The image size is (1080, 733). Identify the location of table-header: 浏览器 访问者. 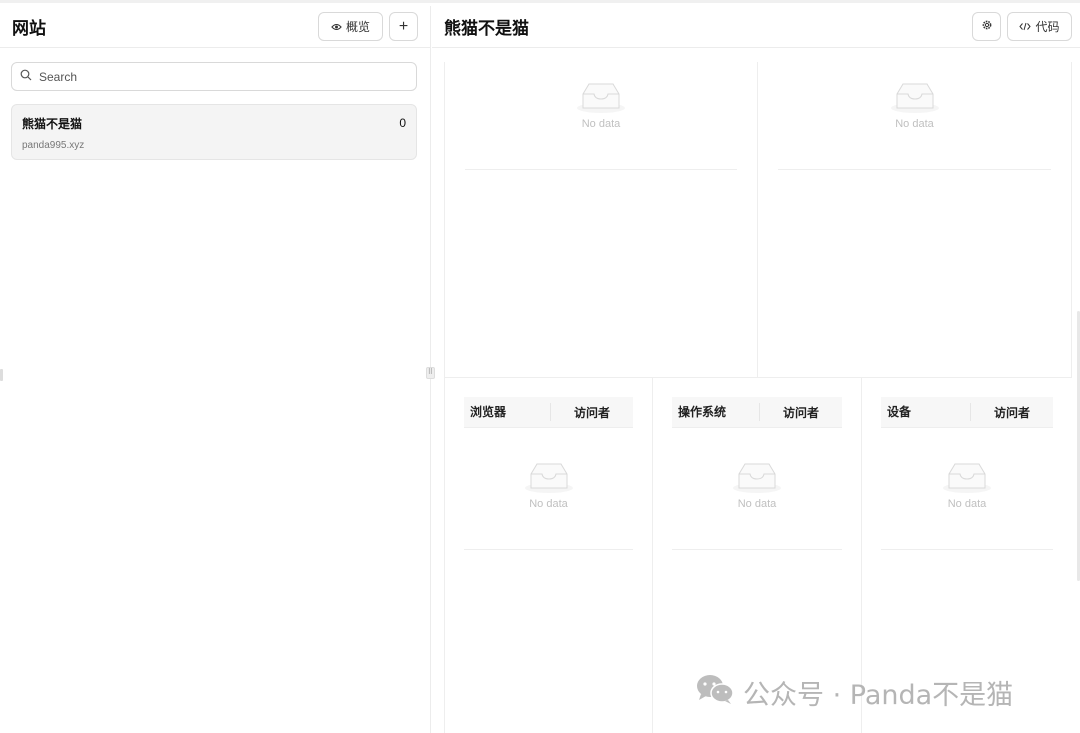
(548, 412).